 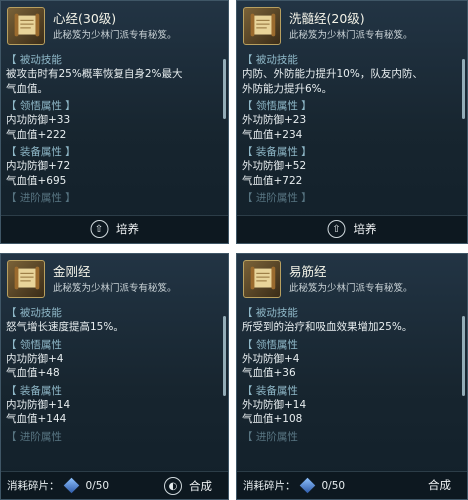 I want to click on action-bar: 消耗碎片： 0/50 ◐ 合成, so click(x=114, y=485).